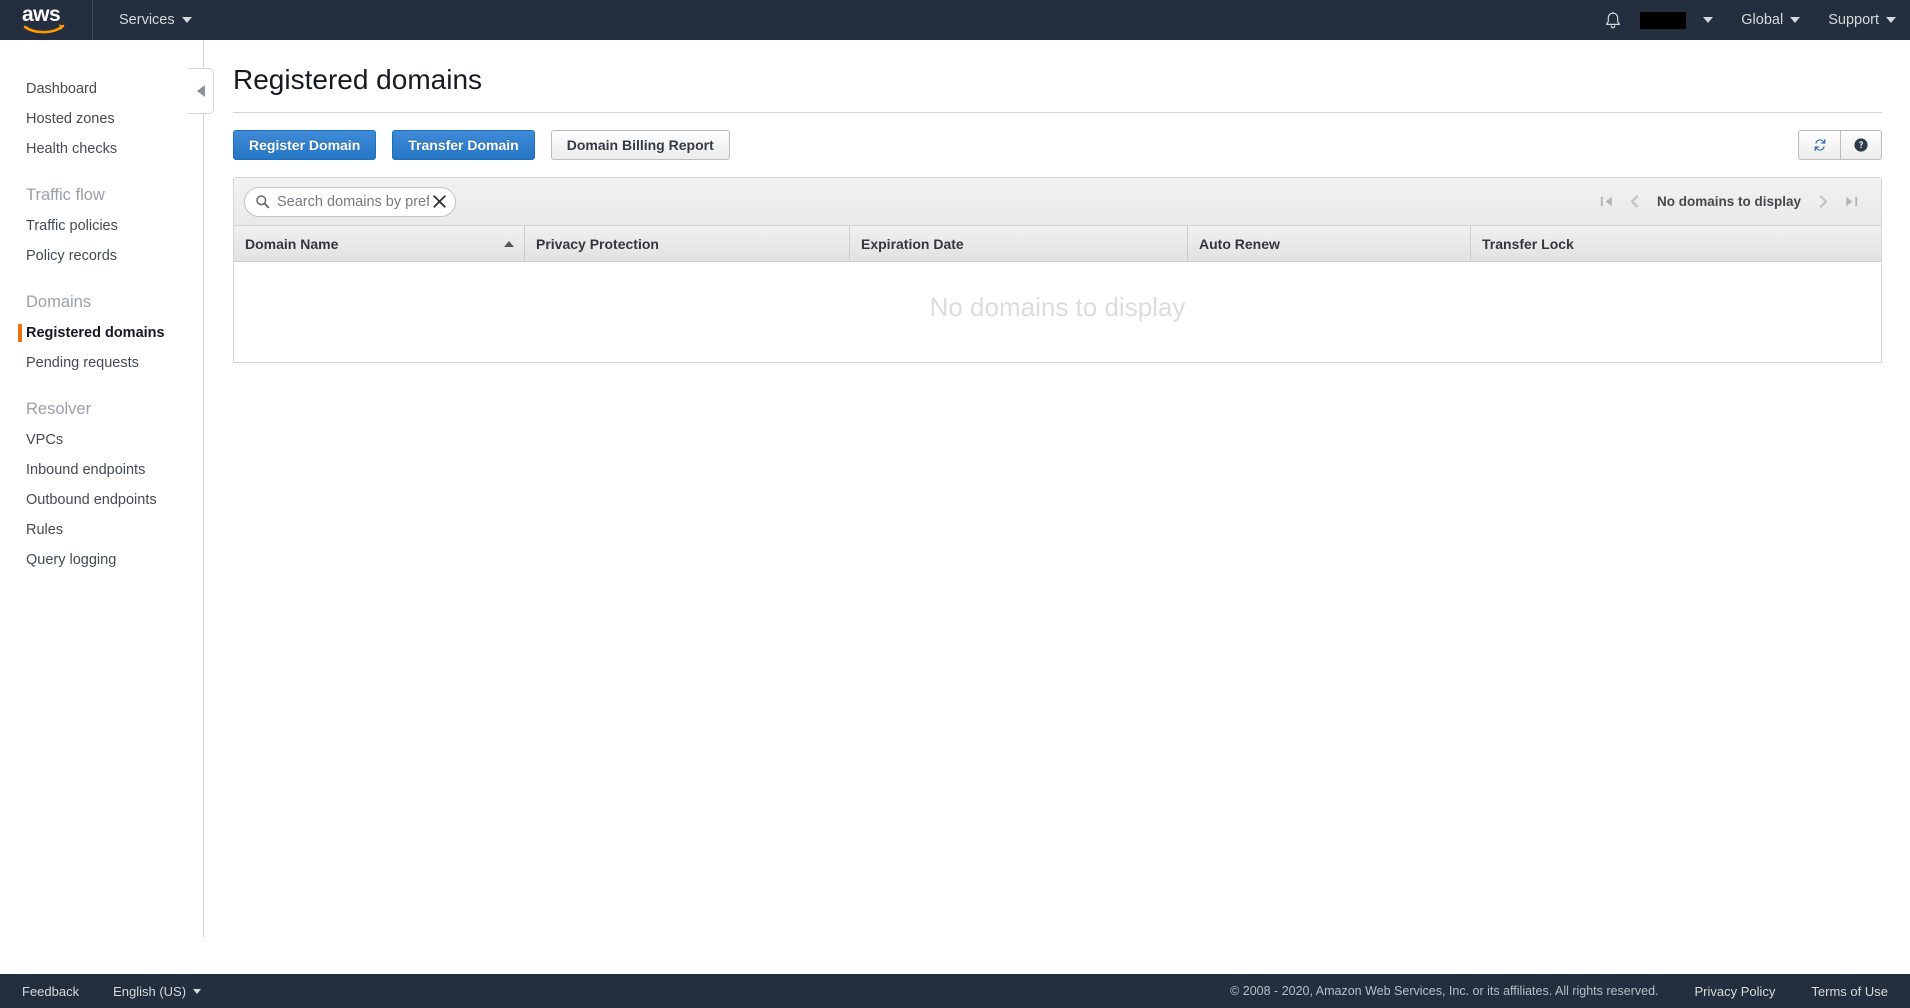 This screenshot has height=1008, width=1910. I want to click on previous-page-icon, so click(1635, 201).